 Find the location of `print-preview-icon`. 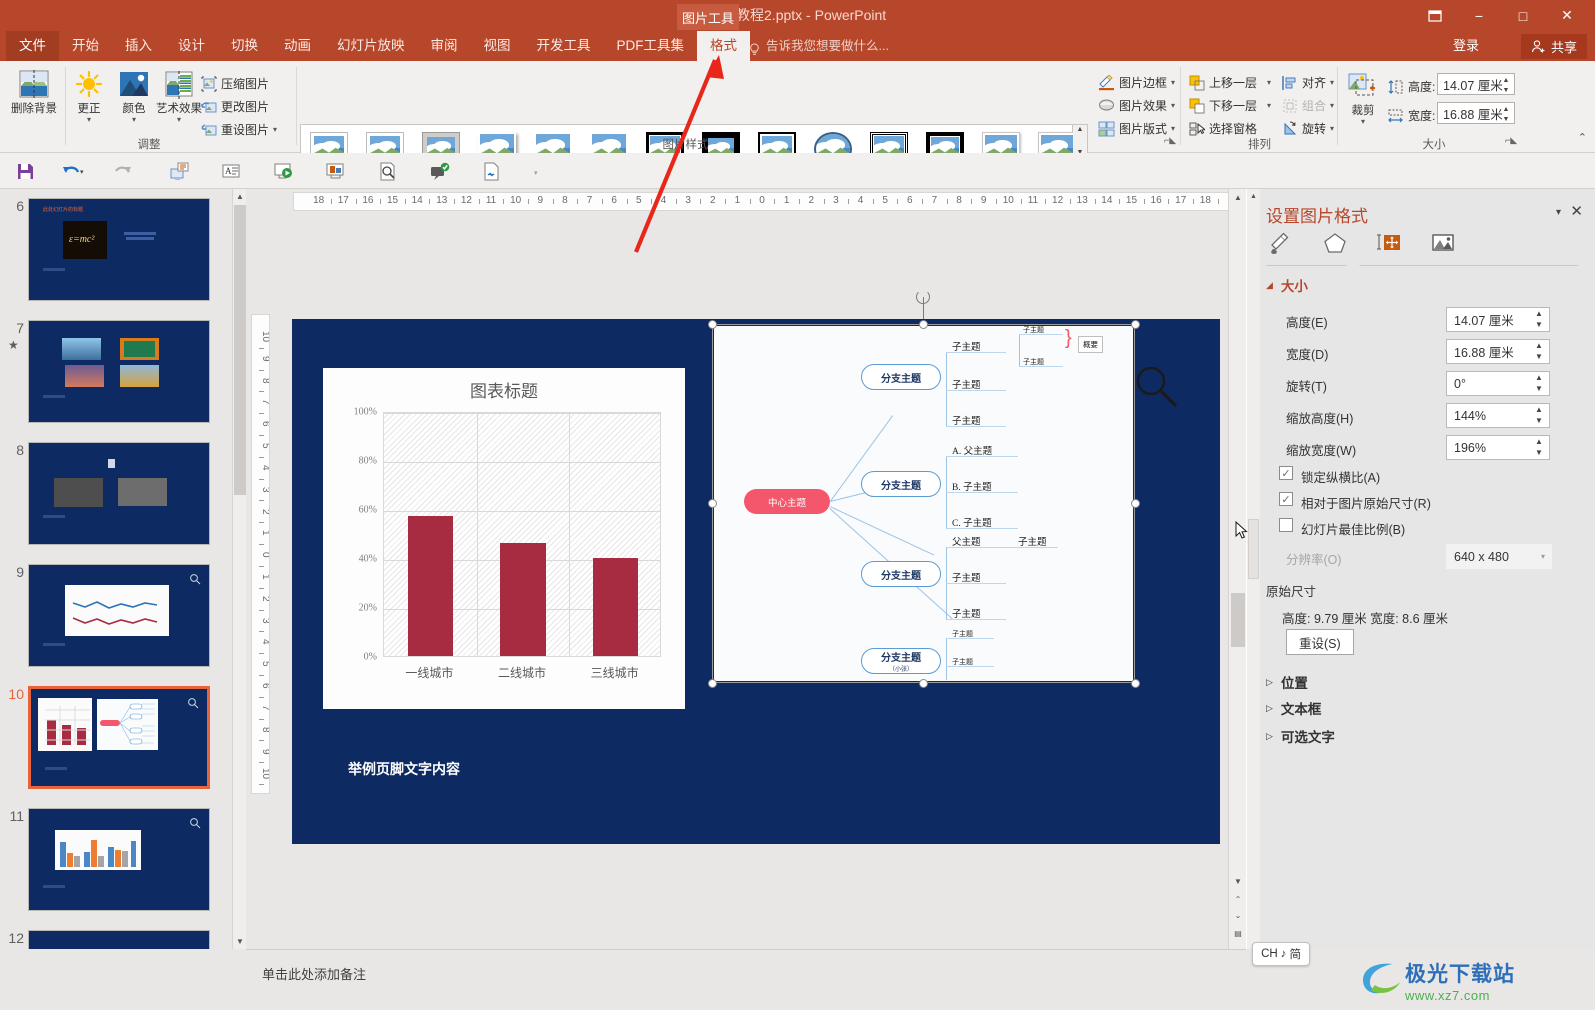

print-preview-icon is located at coordinates (387, 171).